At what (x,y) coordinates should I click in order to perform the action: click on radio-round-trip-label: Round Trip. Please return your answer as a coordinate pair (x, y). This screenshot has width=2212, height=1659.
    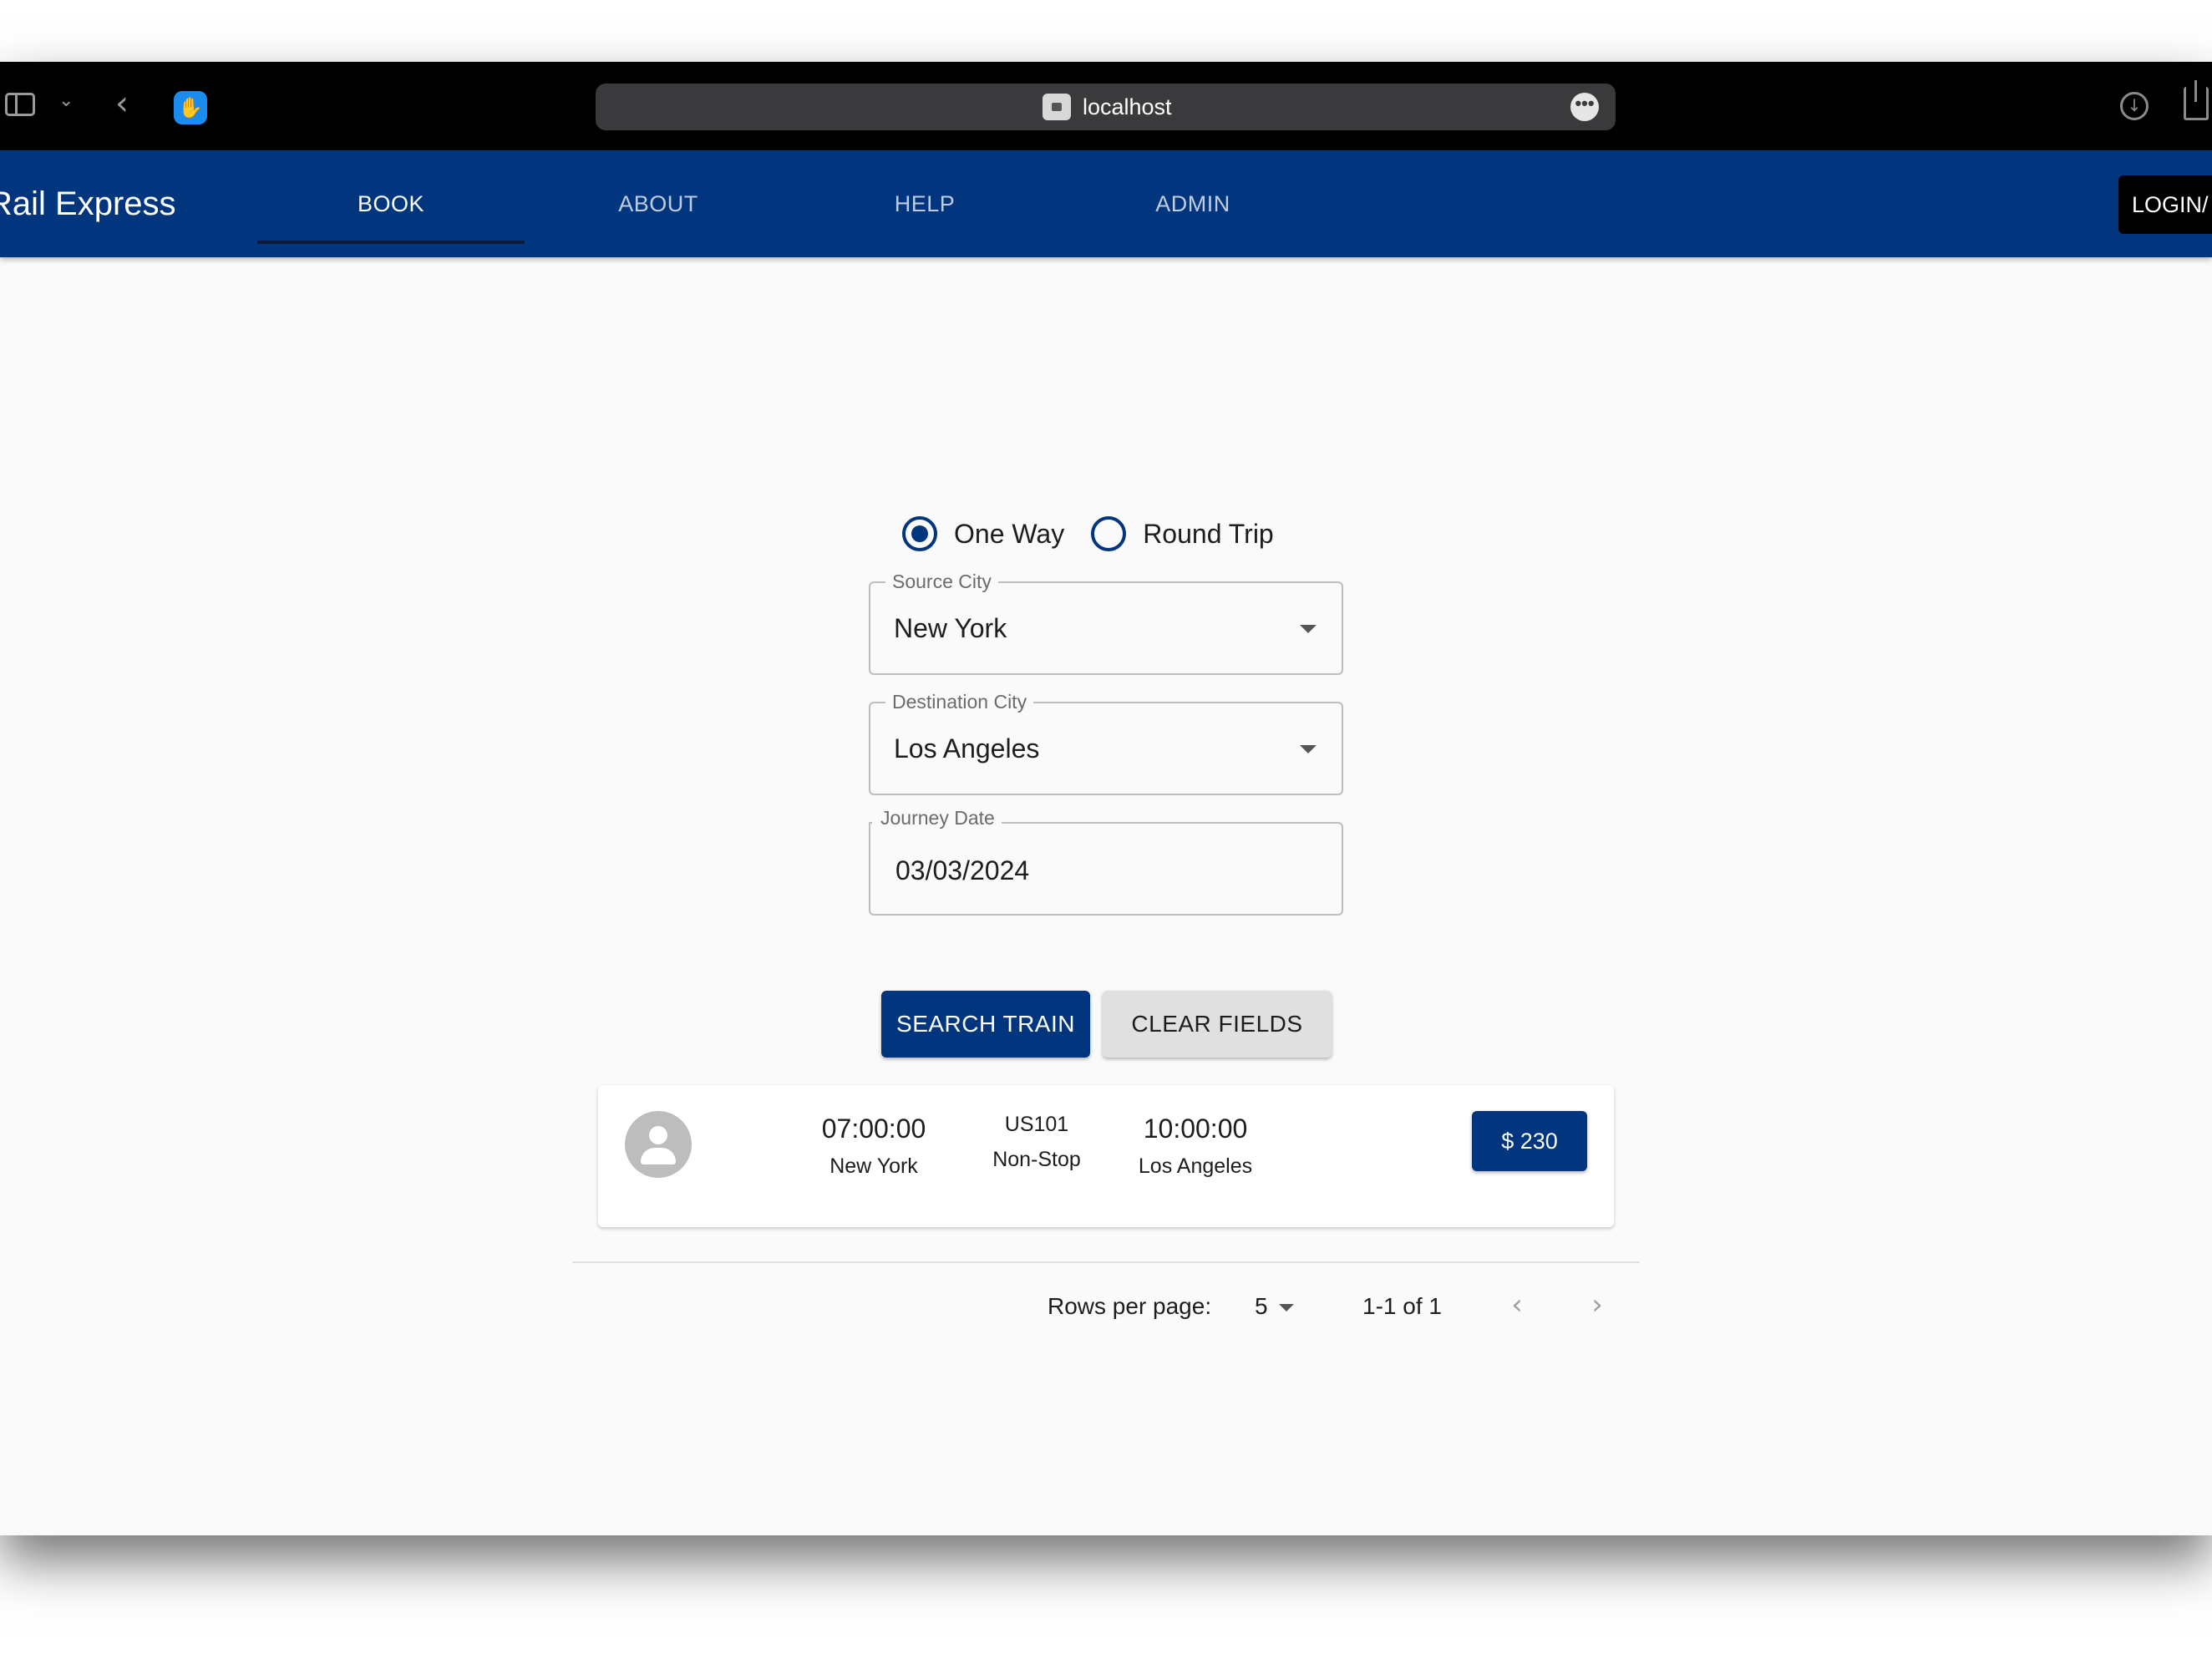
    Looking at the image, I should click on (1208, 533).